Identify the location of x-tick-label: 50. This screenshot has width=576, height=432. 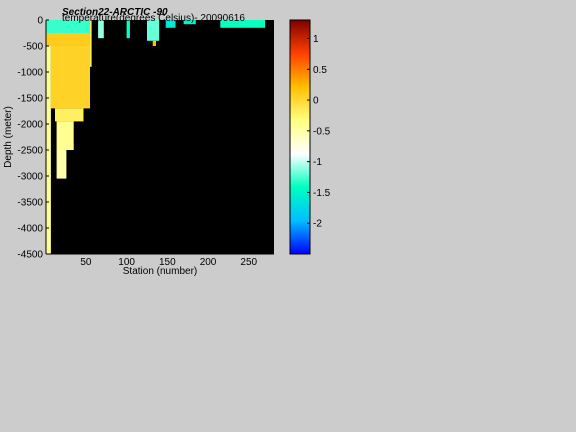
(86, 262).